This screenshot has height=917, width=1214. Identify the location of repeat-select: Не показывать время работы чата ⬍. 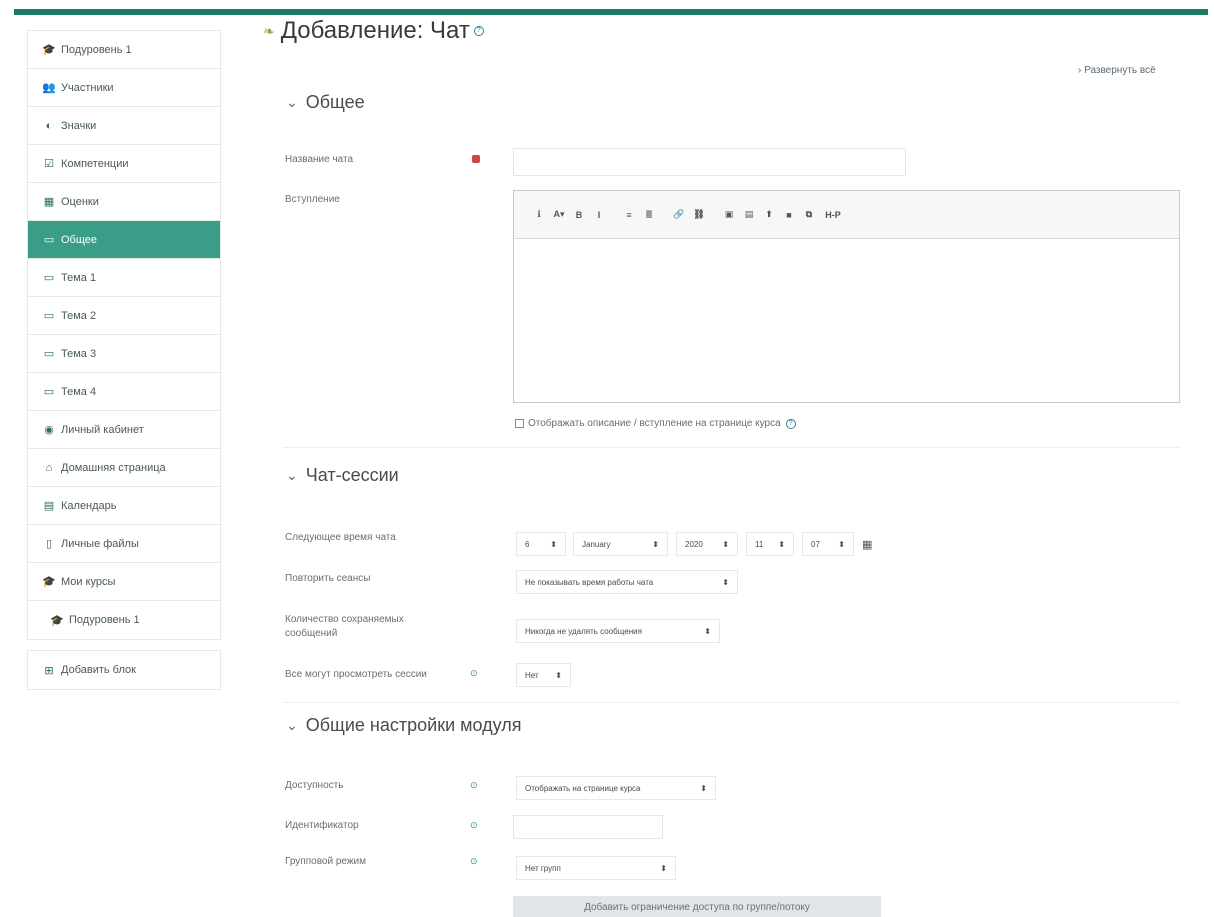
(627, 582).